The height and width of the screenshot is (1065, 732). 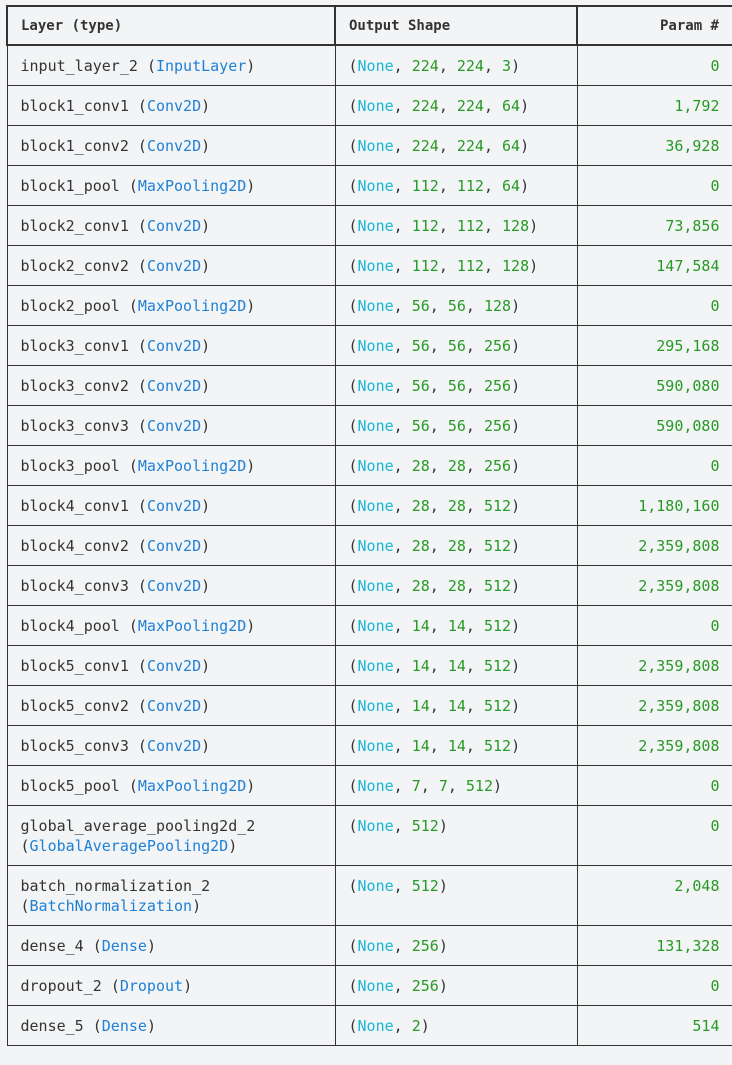 What do you see at coordinates (74, 746) in the screenshot?
I see `layer-name: block5_conv3` at bounding box center [74, 746].